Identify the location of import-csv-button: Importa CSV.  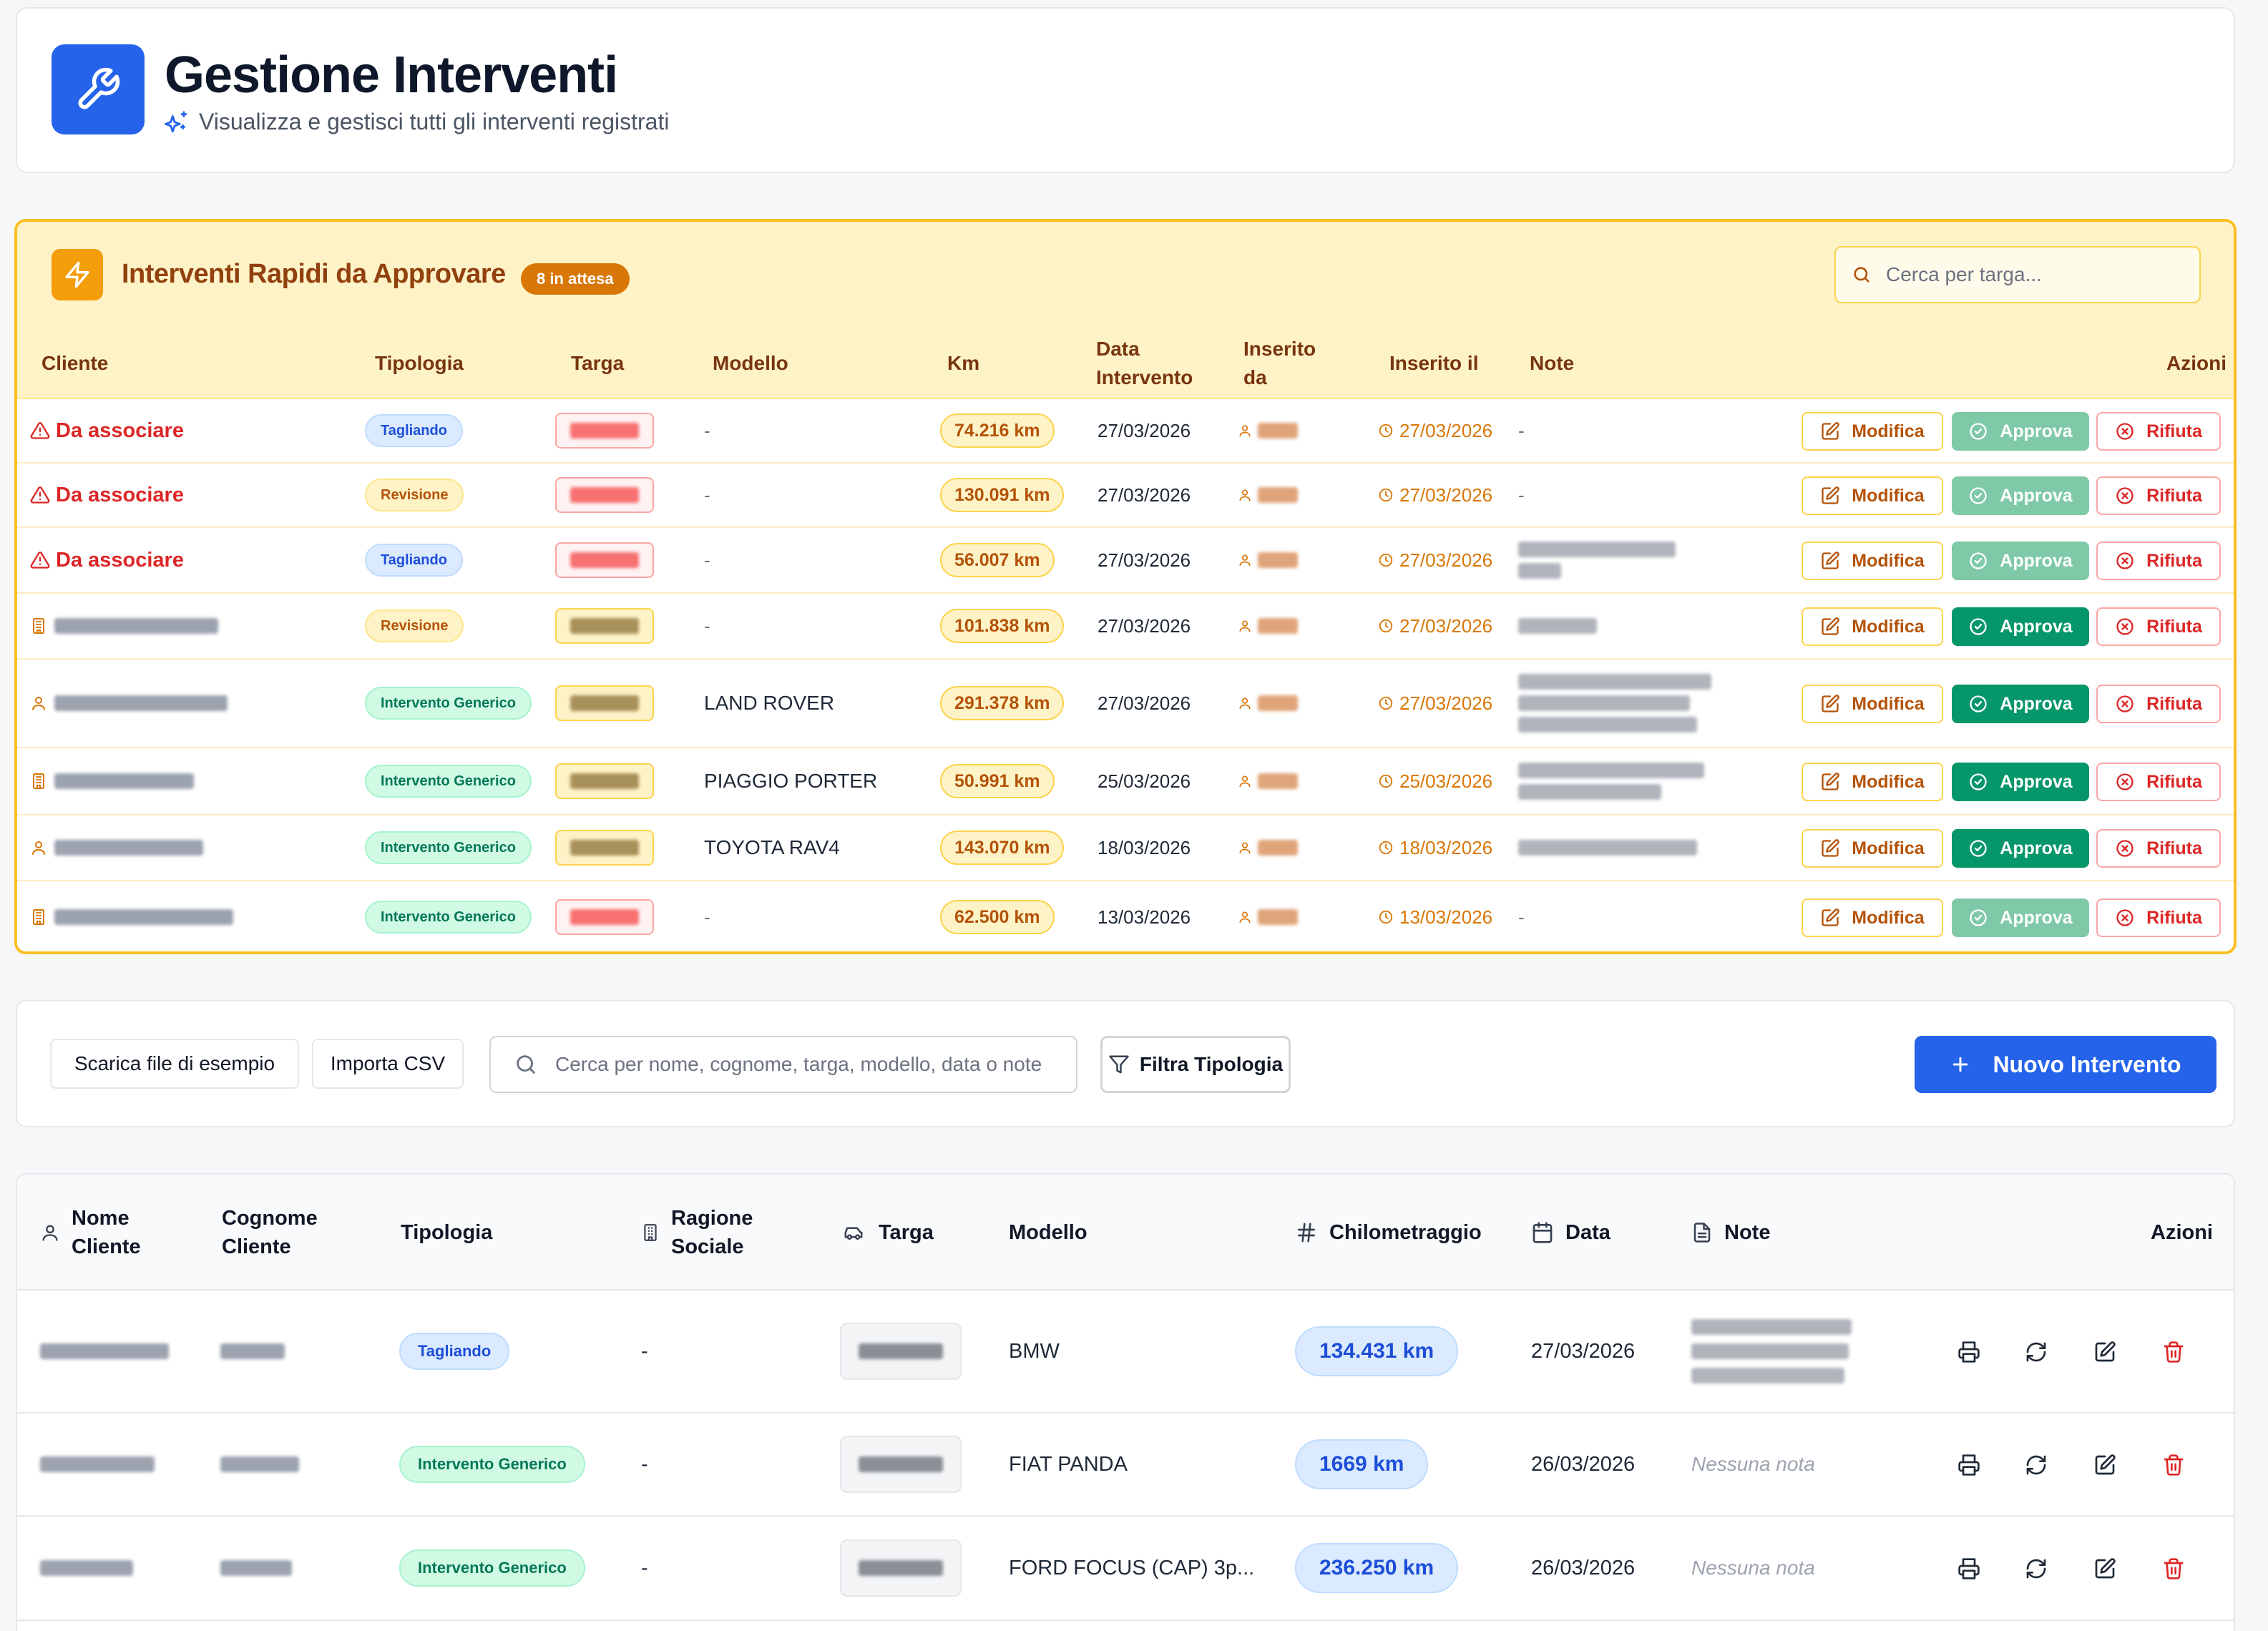
(388, 1064).